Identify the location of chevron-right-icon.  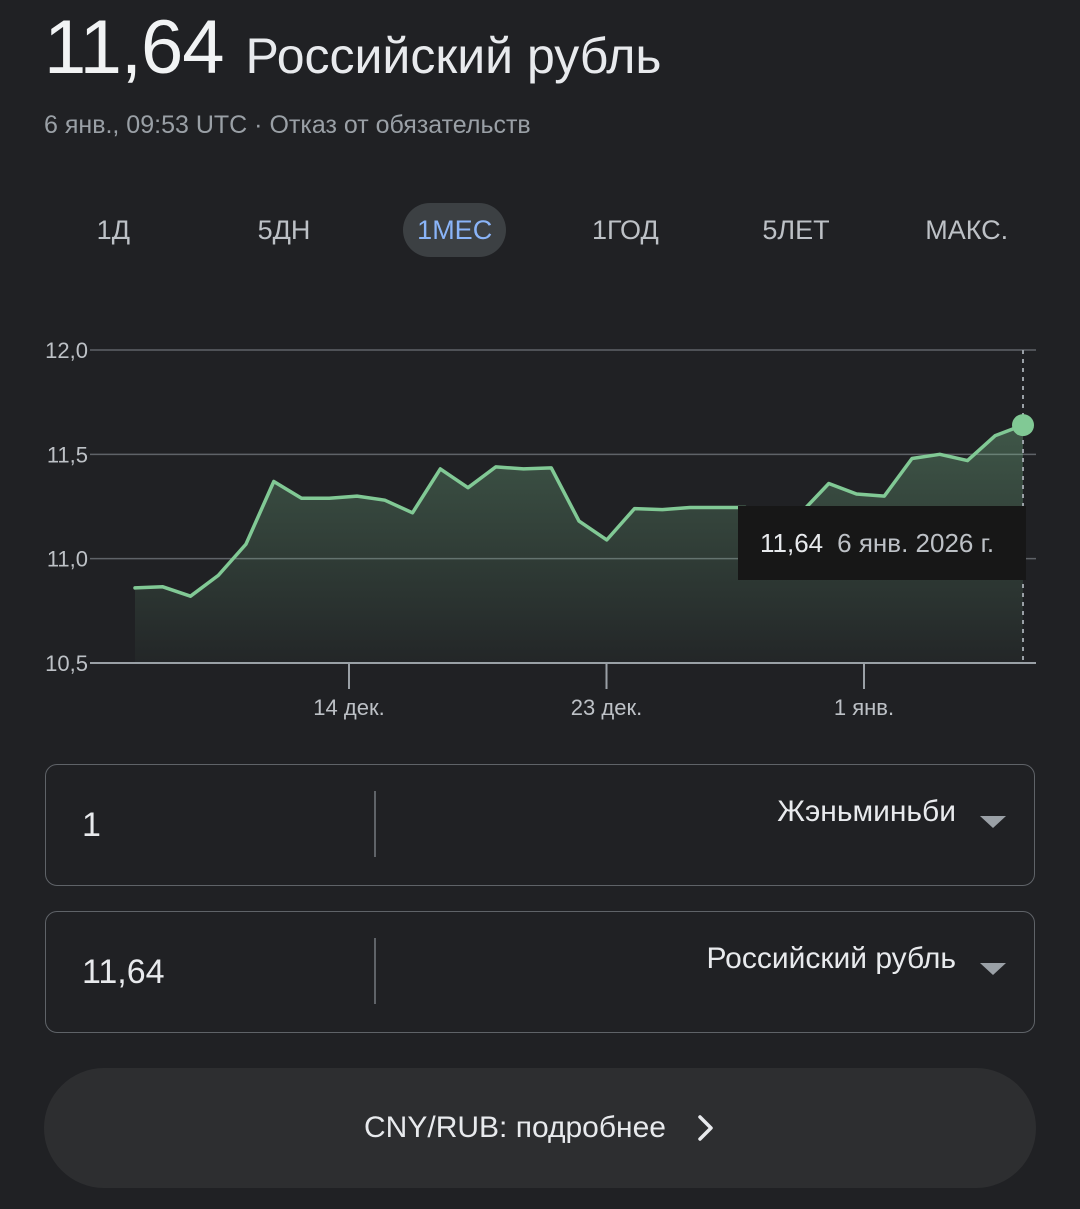
(706, 1128).